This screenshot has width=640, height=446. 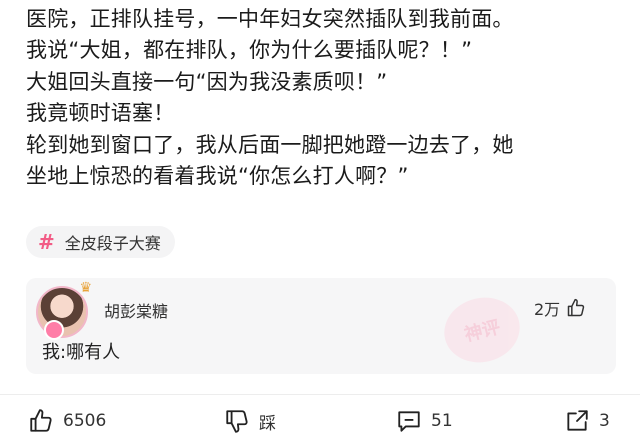 What do you see at coordinates (270, 19) in the screenshot?
I see `post-line: 医院，正排队挂号，一中年妇女突然插队到我前面。` at bounding box center [270, 19].